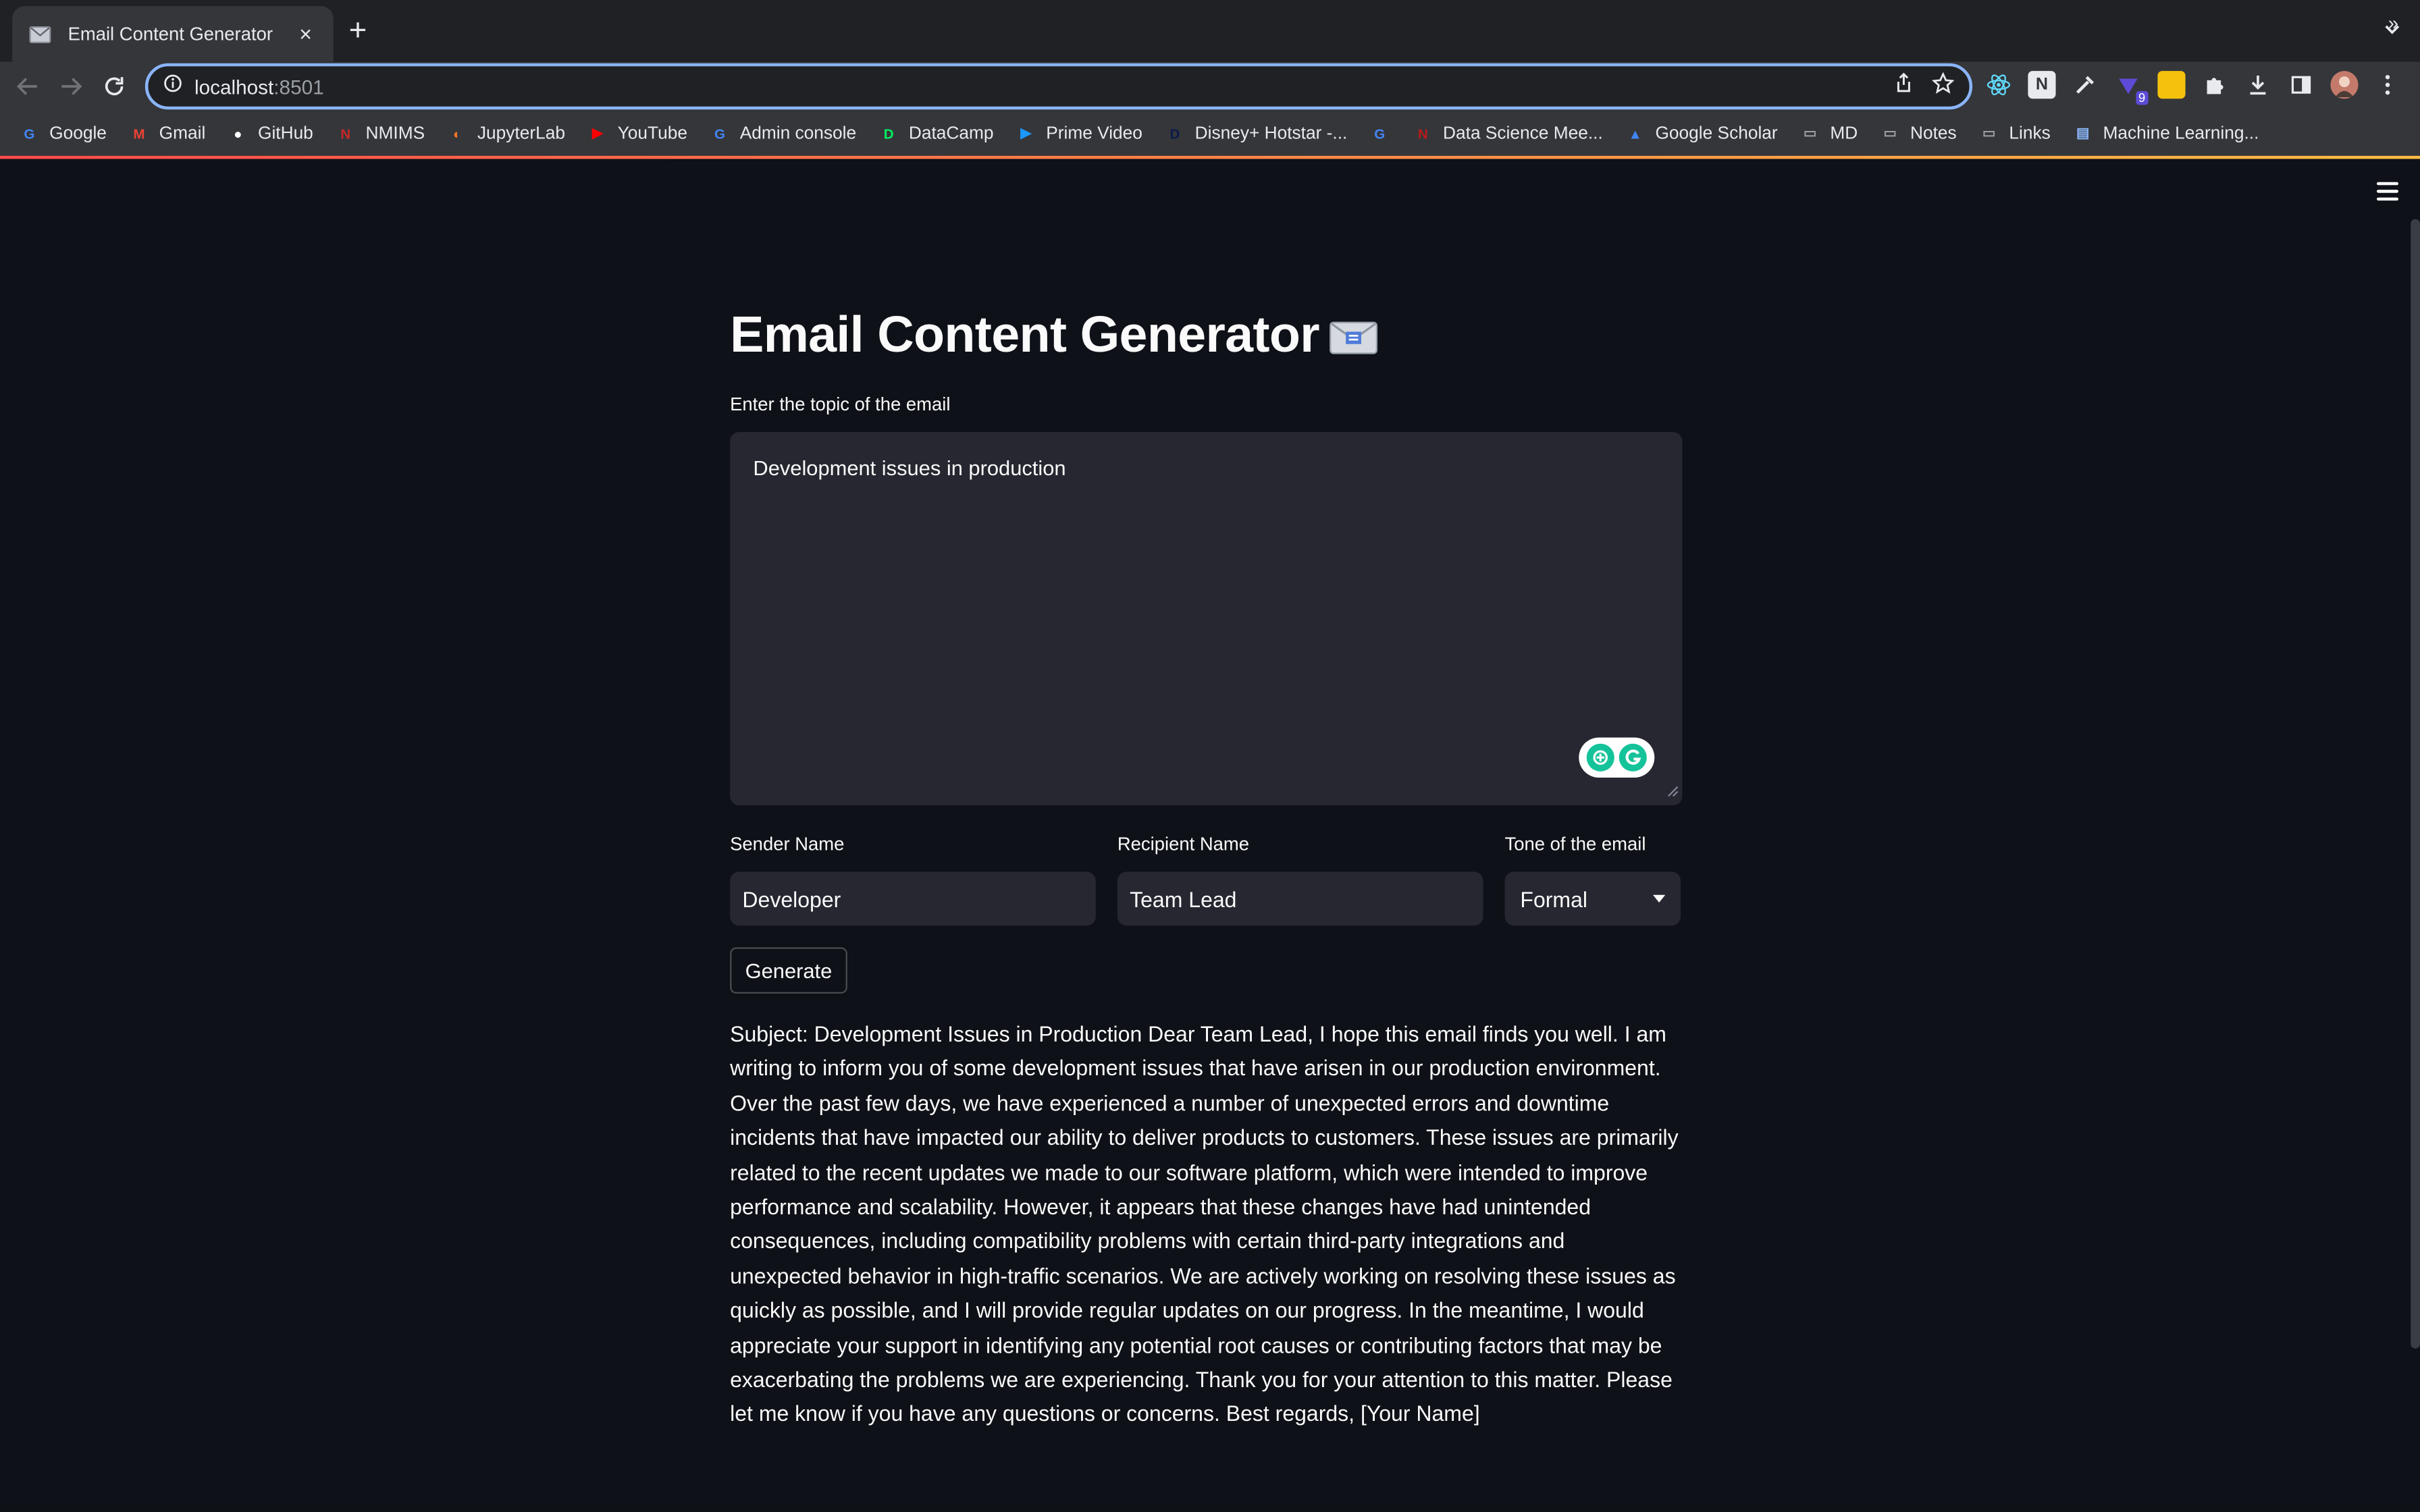  What do you see at coordinates (2083, 132) in the screenshot?
I see `ml-icon: ▤` at bounding box center [2083, 132].